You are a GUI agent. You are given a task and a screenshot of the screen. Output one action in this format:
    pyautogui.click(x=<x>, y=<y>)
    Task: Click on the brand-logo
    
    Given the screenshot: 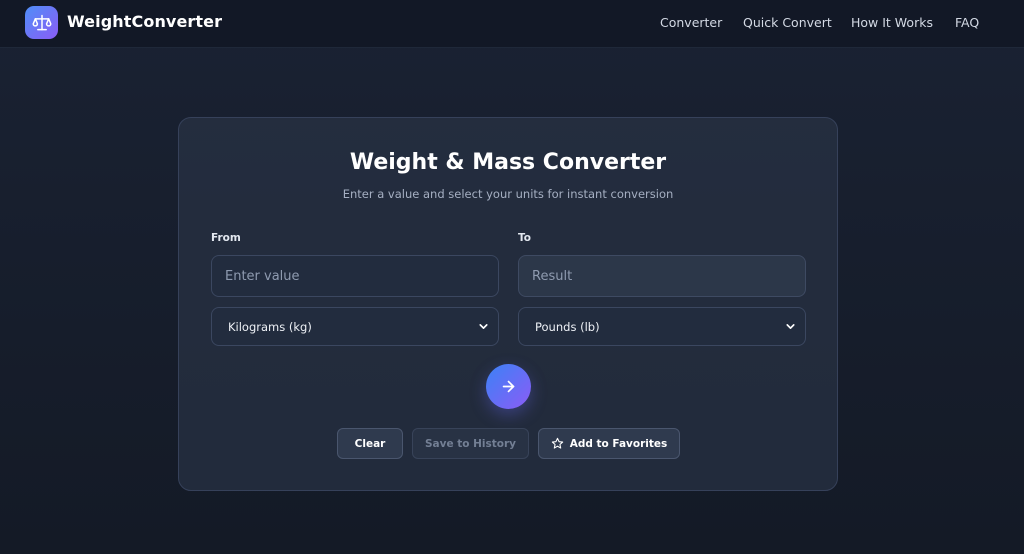 What is the action you would take?
    pyautogui.click(x=41, y=22)
    